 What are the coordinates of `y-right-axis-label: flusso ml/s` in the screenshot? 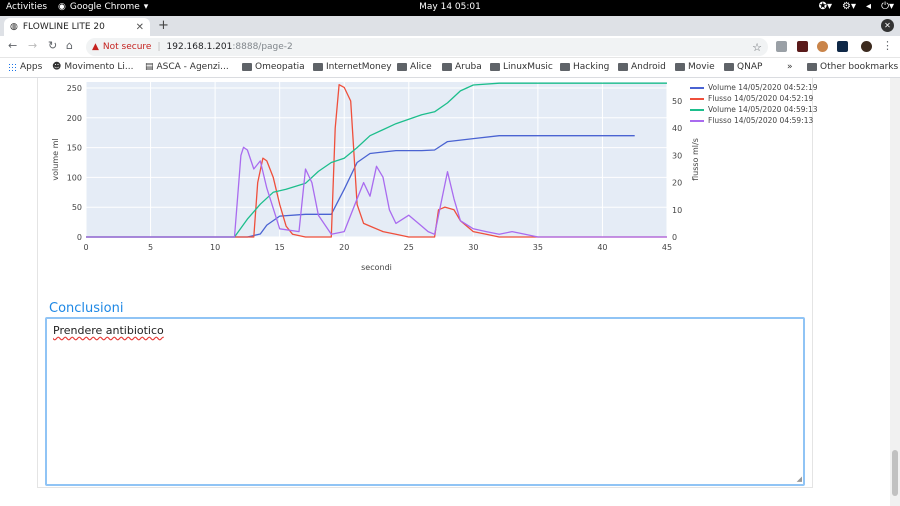 It's located at (695, 159).